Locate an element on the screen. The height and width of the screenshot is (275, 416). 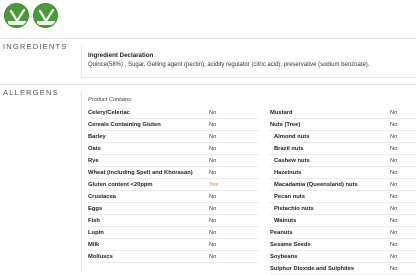
allergen-name: Pistachio nuts is located at coordinates (294, 209).